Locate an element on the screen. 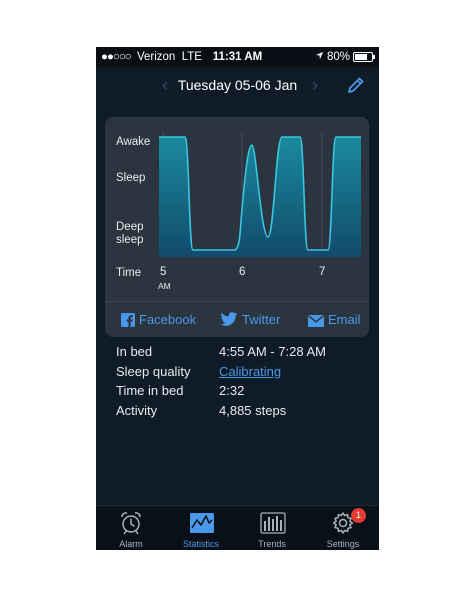 Image resolution: width=474 pixels, height=597 pixels. date-navigation: ‹ Tuesday 05-06 Jan › is located at coordinates (237, 86).